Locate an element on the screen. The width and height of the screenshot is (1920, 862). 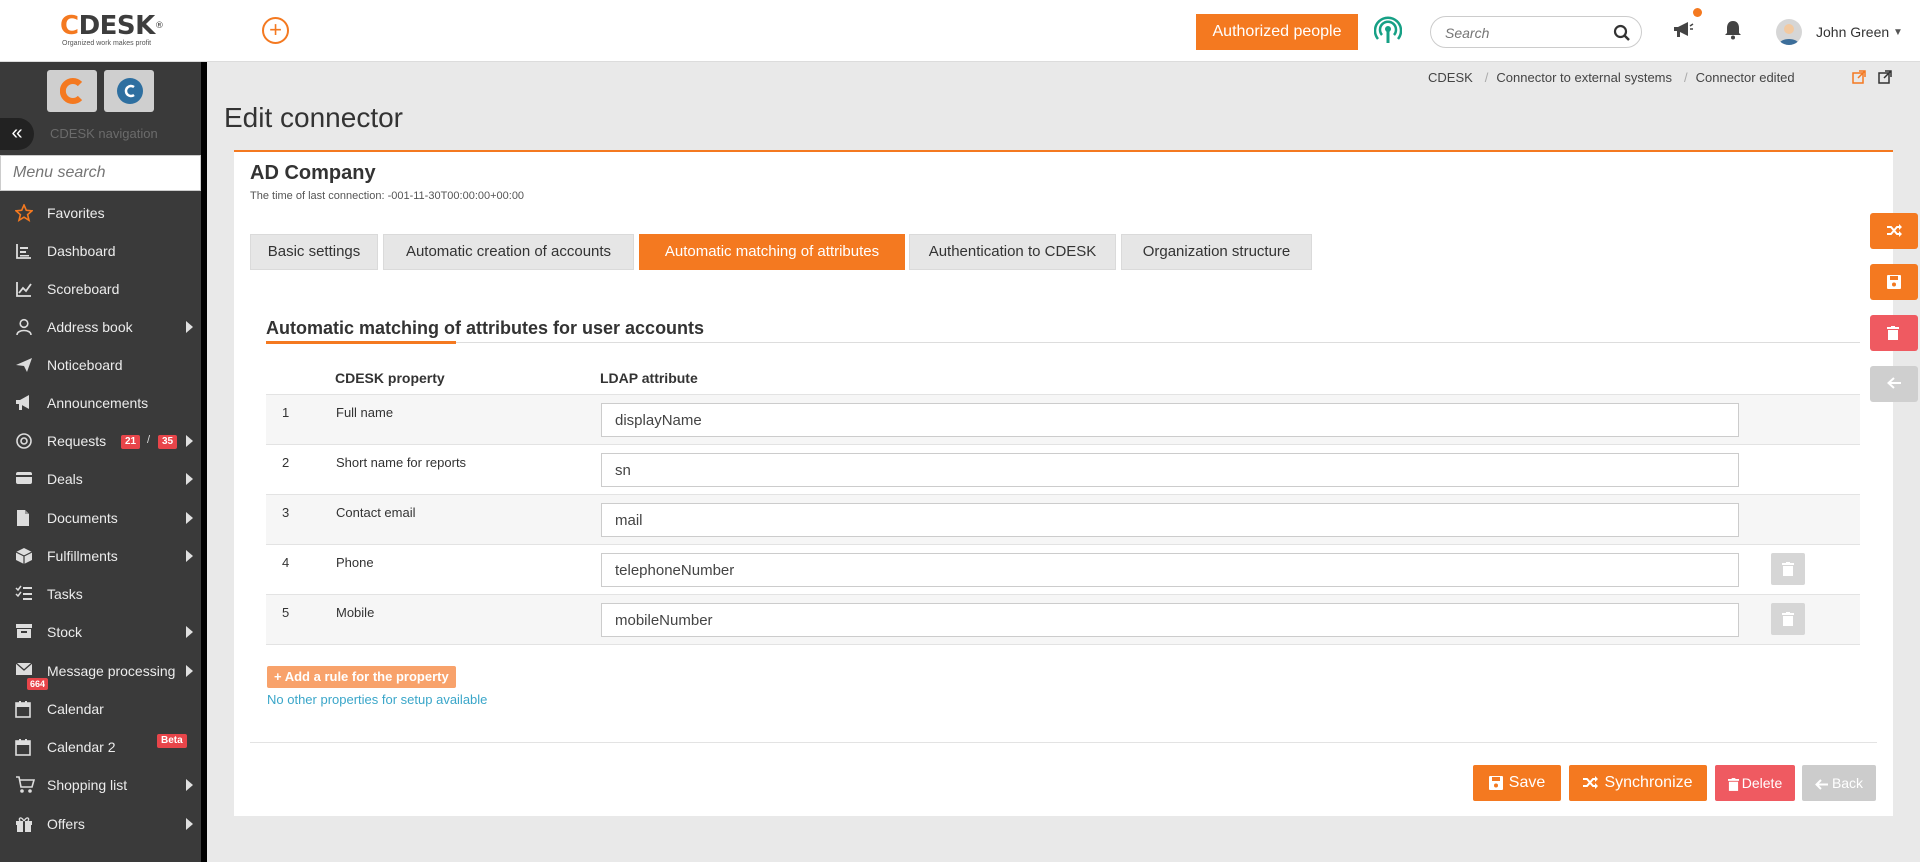
menu-search-input is located at coordinates (100, 173).